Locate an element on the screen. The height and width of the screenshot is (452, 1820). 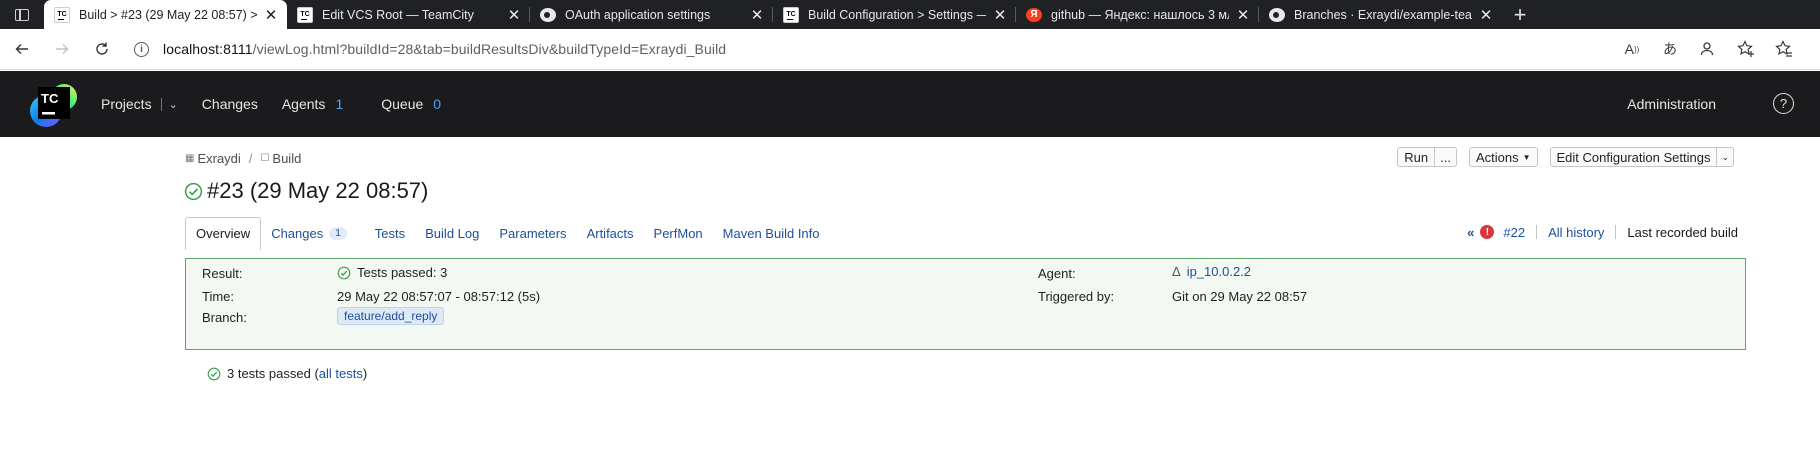
tab-title: Branches · Exraydi/example-teamcity is located at coordinates (1383, 14).